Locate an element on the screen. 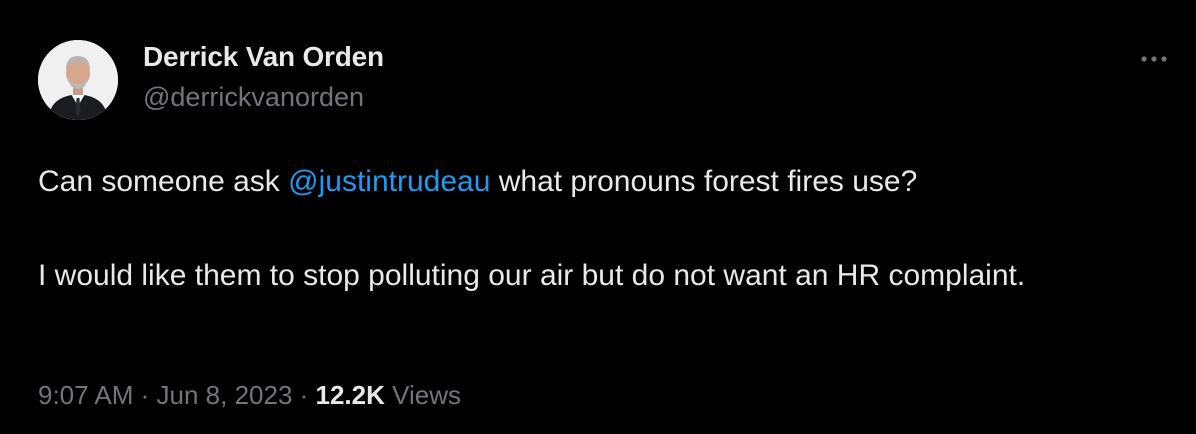 Image resolution: width=1196 pixels, height=434 pixels. avatar is located at coordinates (78, 80).